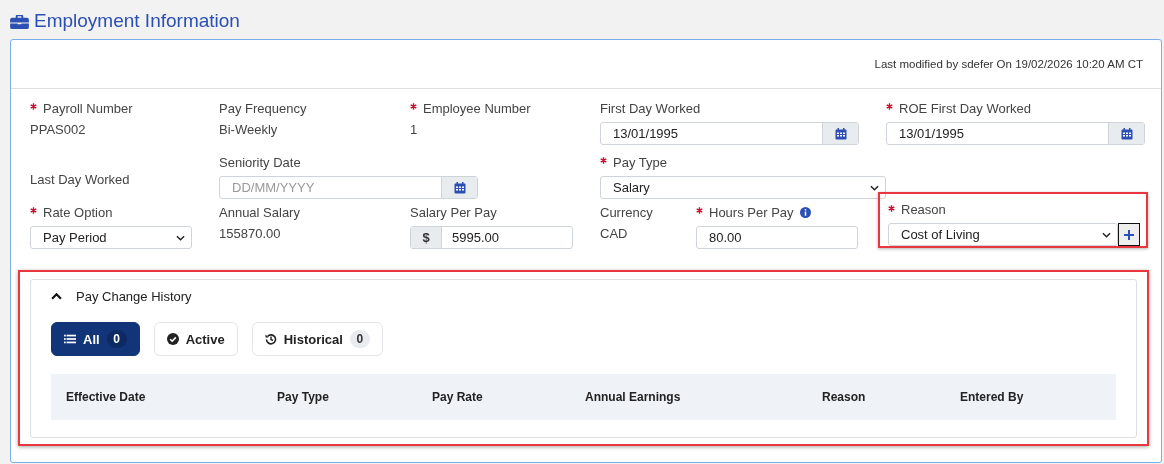 Image resolution: width=1164 pixels, height=464 pixels. Describe the element at coordinates (111, 237) in the screenshot. I see `select-field: Pay Period` at that location.